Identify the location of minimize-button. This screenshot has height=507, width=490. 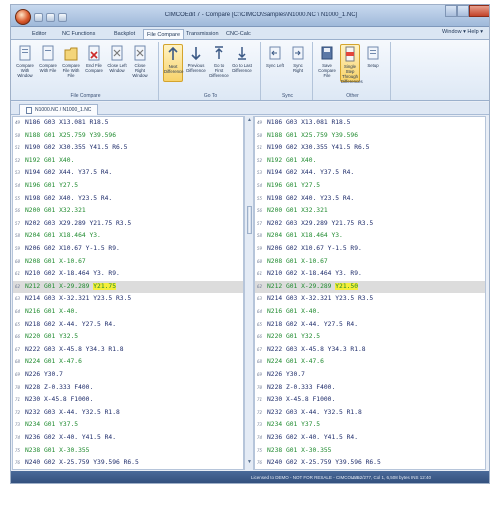
(451, 11).